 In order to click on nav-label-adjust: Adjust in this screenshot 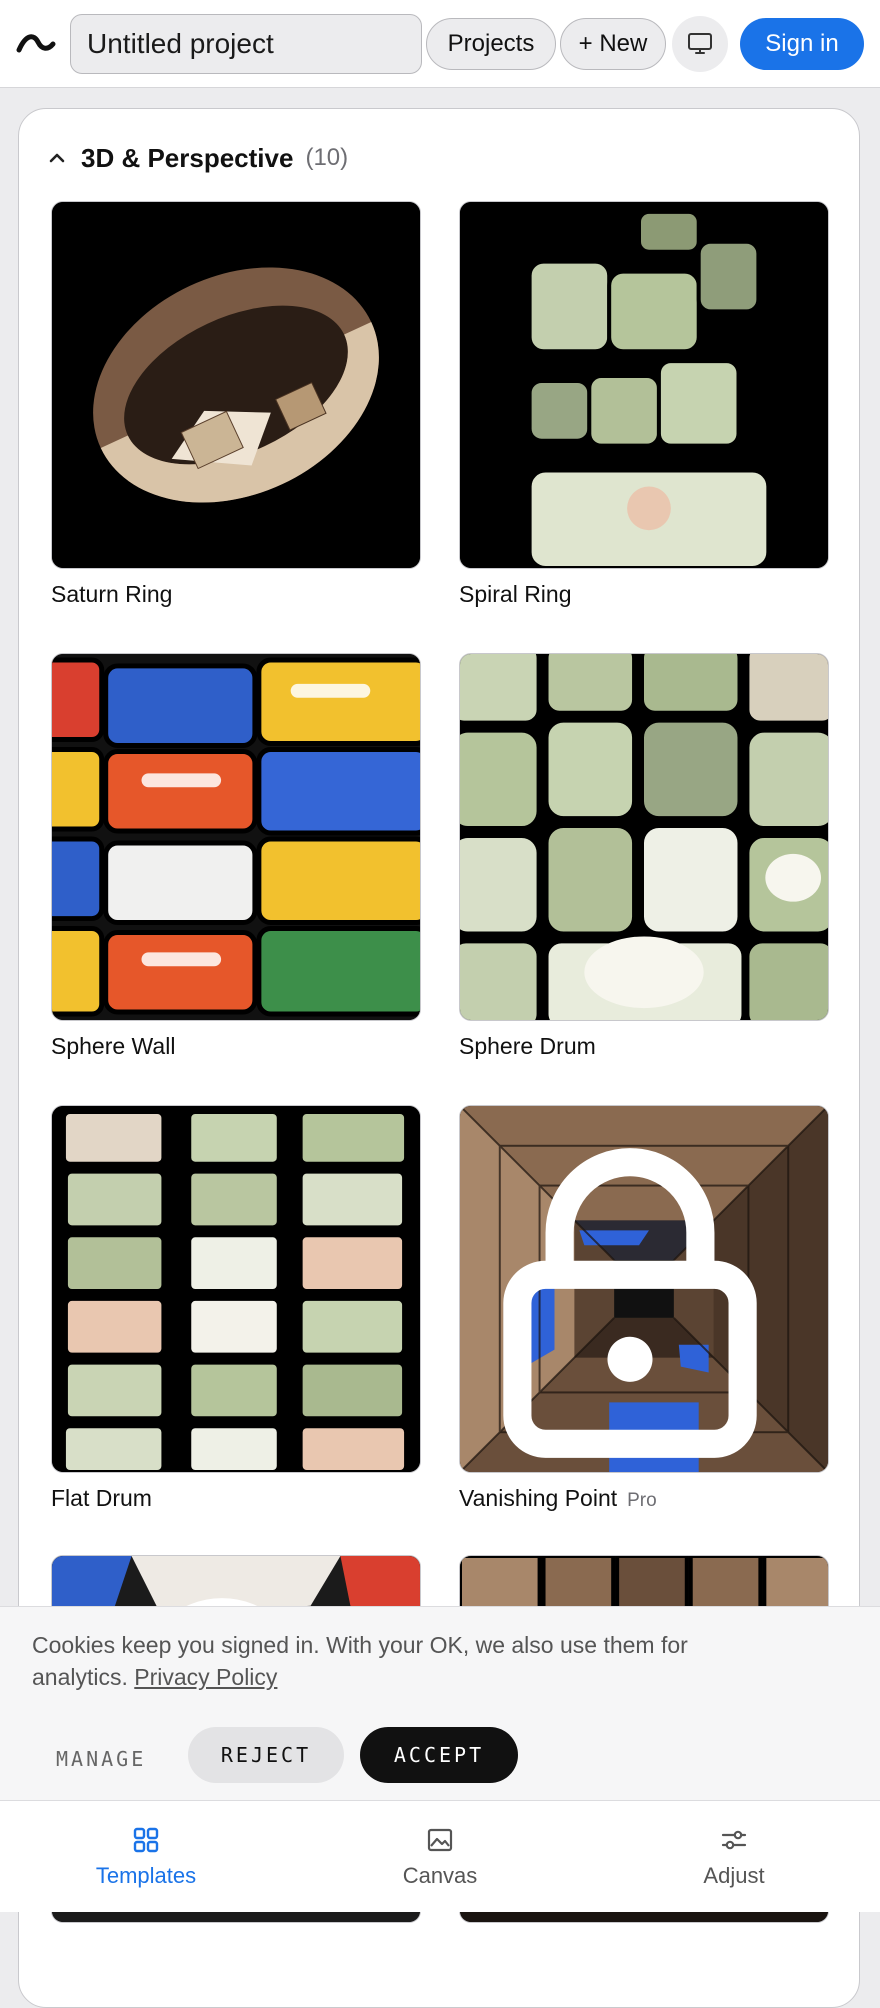, I will do `click(734, 1875)`.